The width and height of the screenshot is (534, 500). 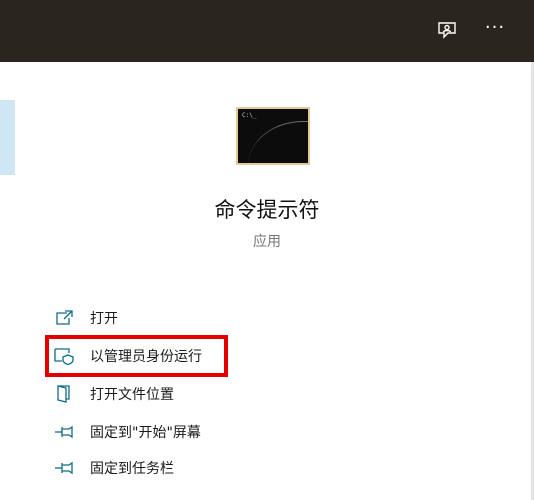 I want to click on more-options-button: ···, so click(x=495, y=31).